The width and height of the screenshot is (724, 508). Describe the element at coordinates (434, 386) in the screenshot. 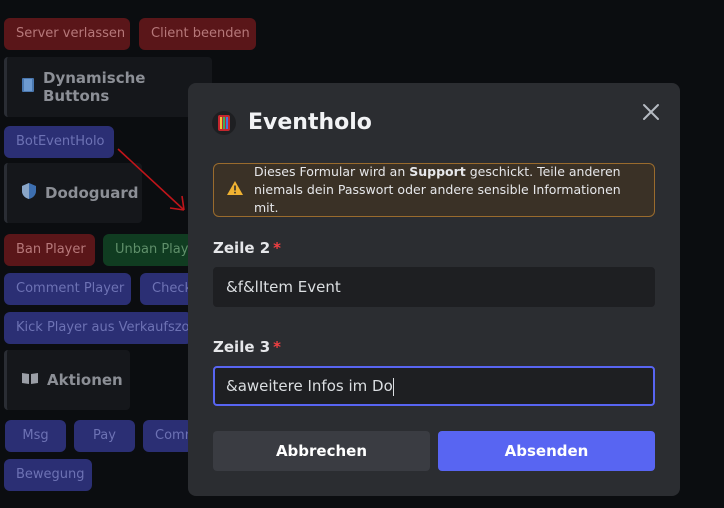

I see `zeile-3-input: &aweitere Infos im Do` at that location.